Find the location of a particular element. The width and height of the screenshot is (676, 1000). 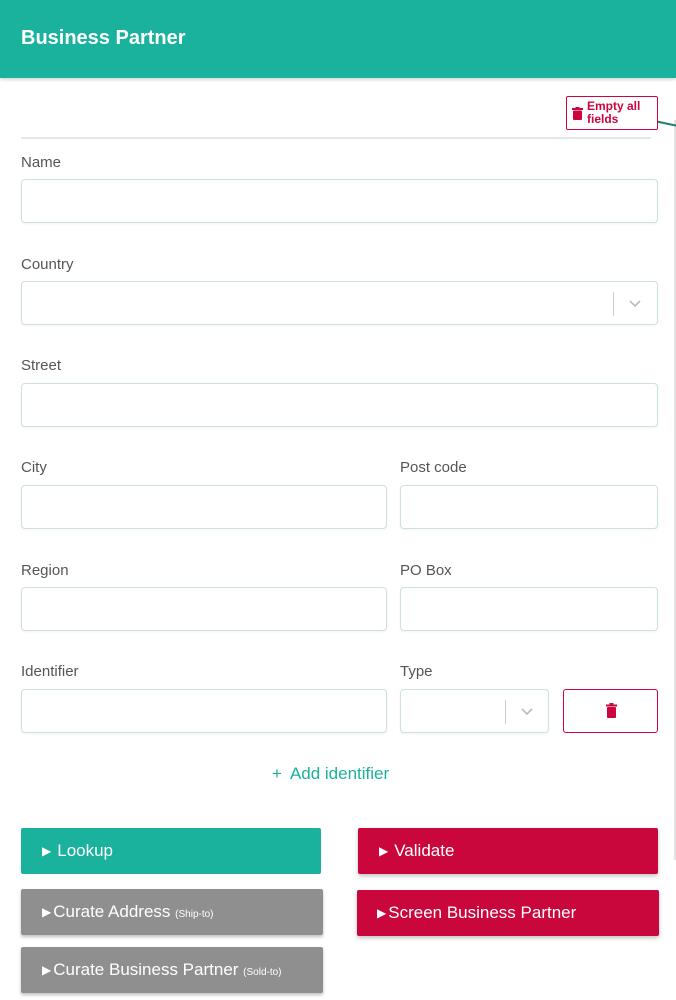

country-select is located at coordinates (339, 303).